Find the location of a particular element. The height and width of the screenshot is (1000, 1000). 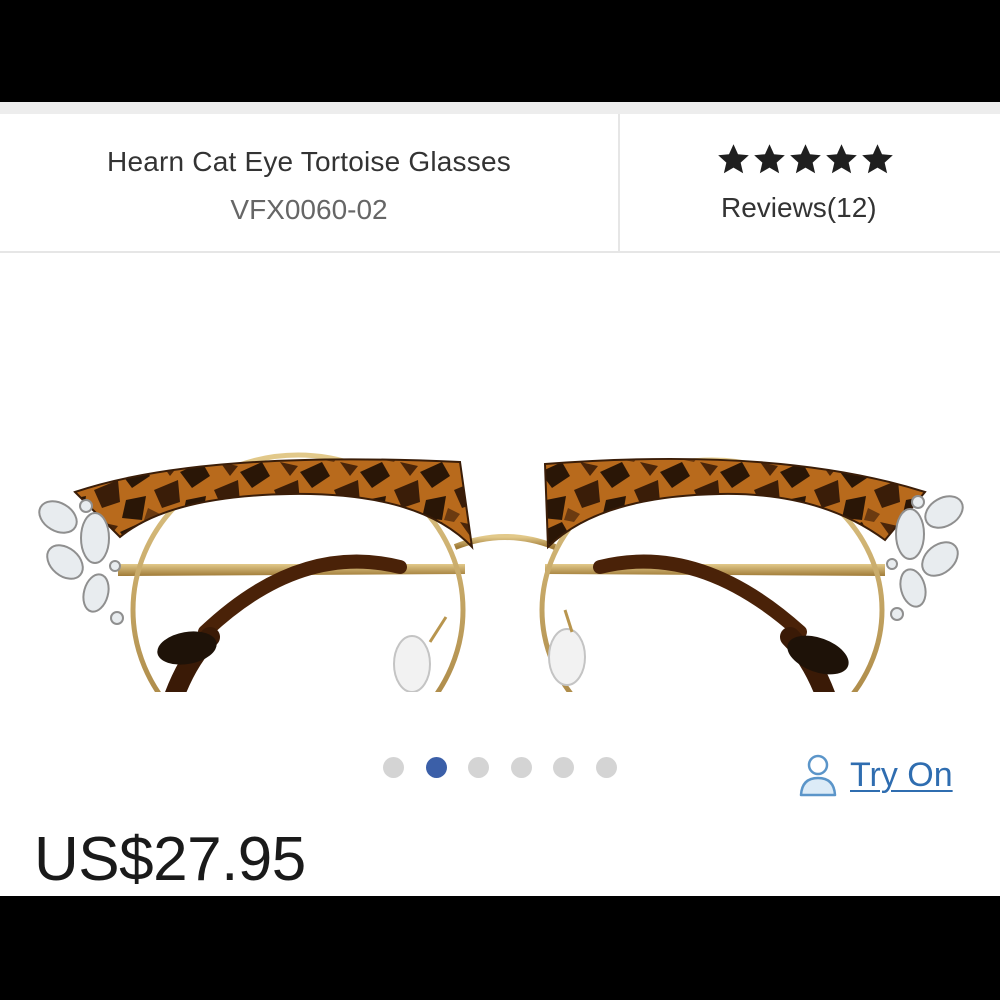

temple-tips is located at coordinates (503, 653).